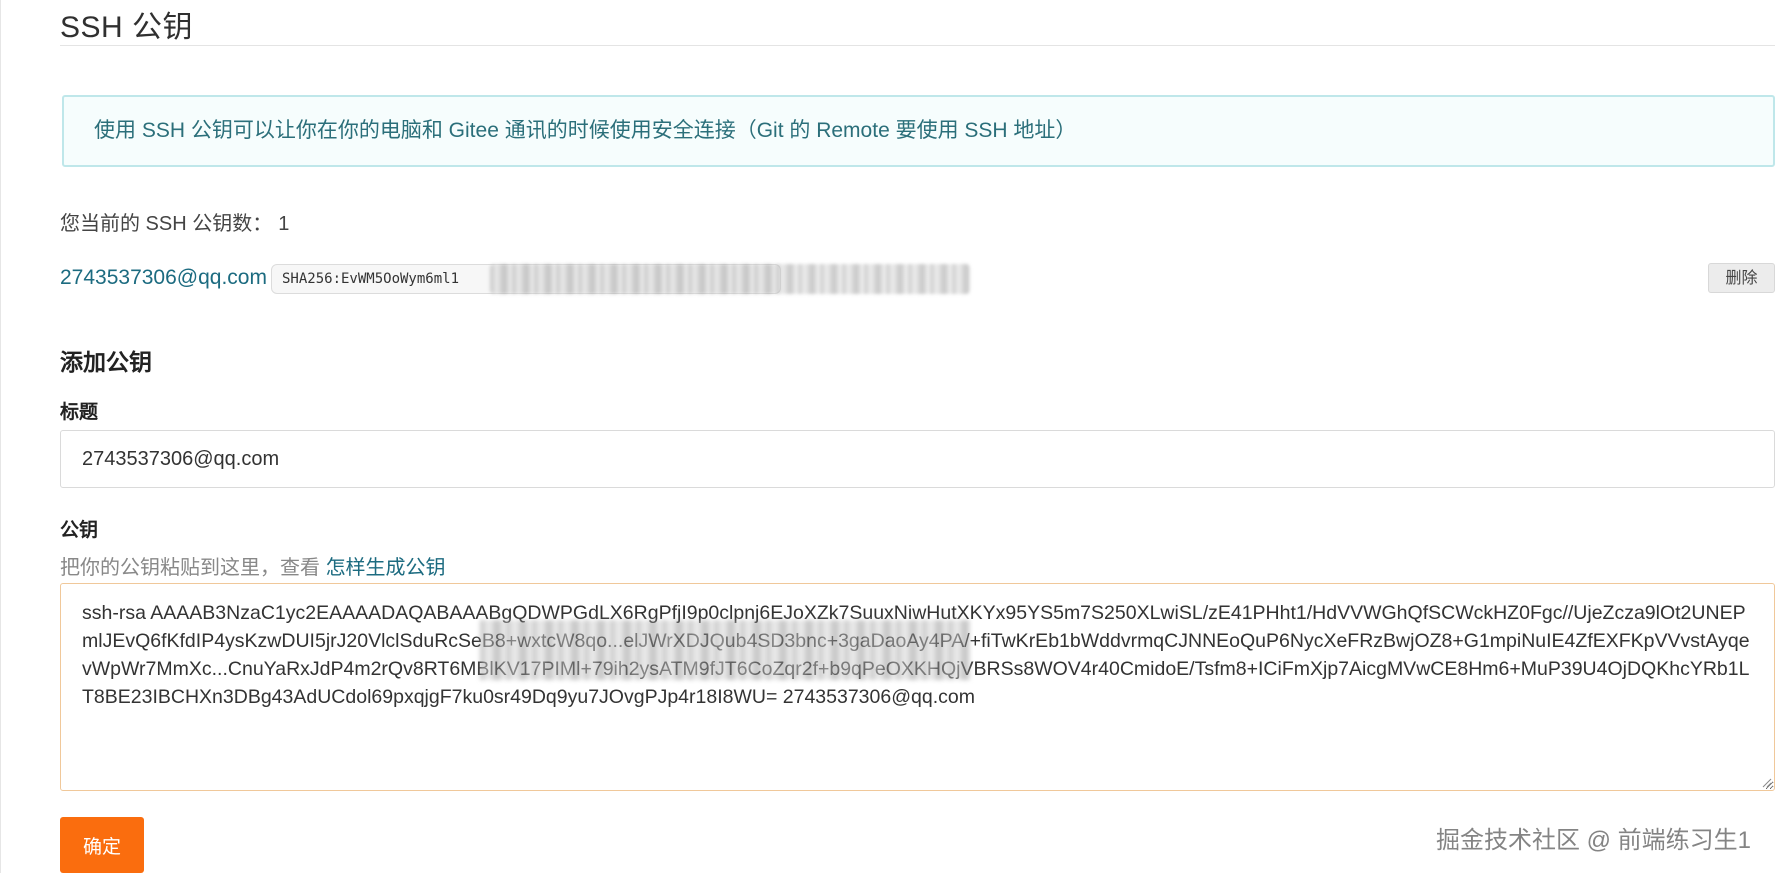 The width and height of the screenshot is (1775, 873). What do you see at coordinates (730, 279) in the screenshot?
I see `redacted-fingerprint-blur` at bounding box center [730, 279].